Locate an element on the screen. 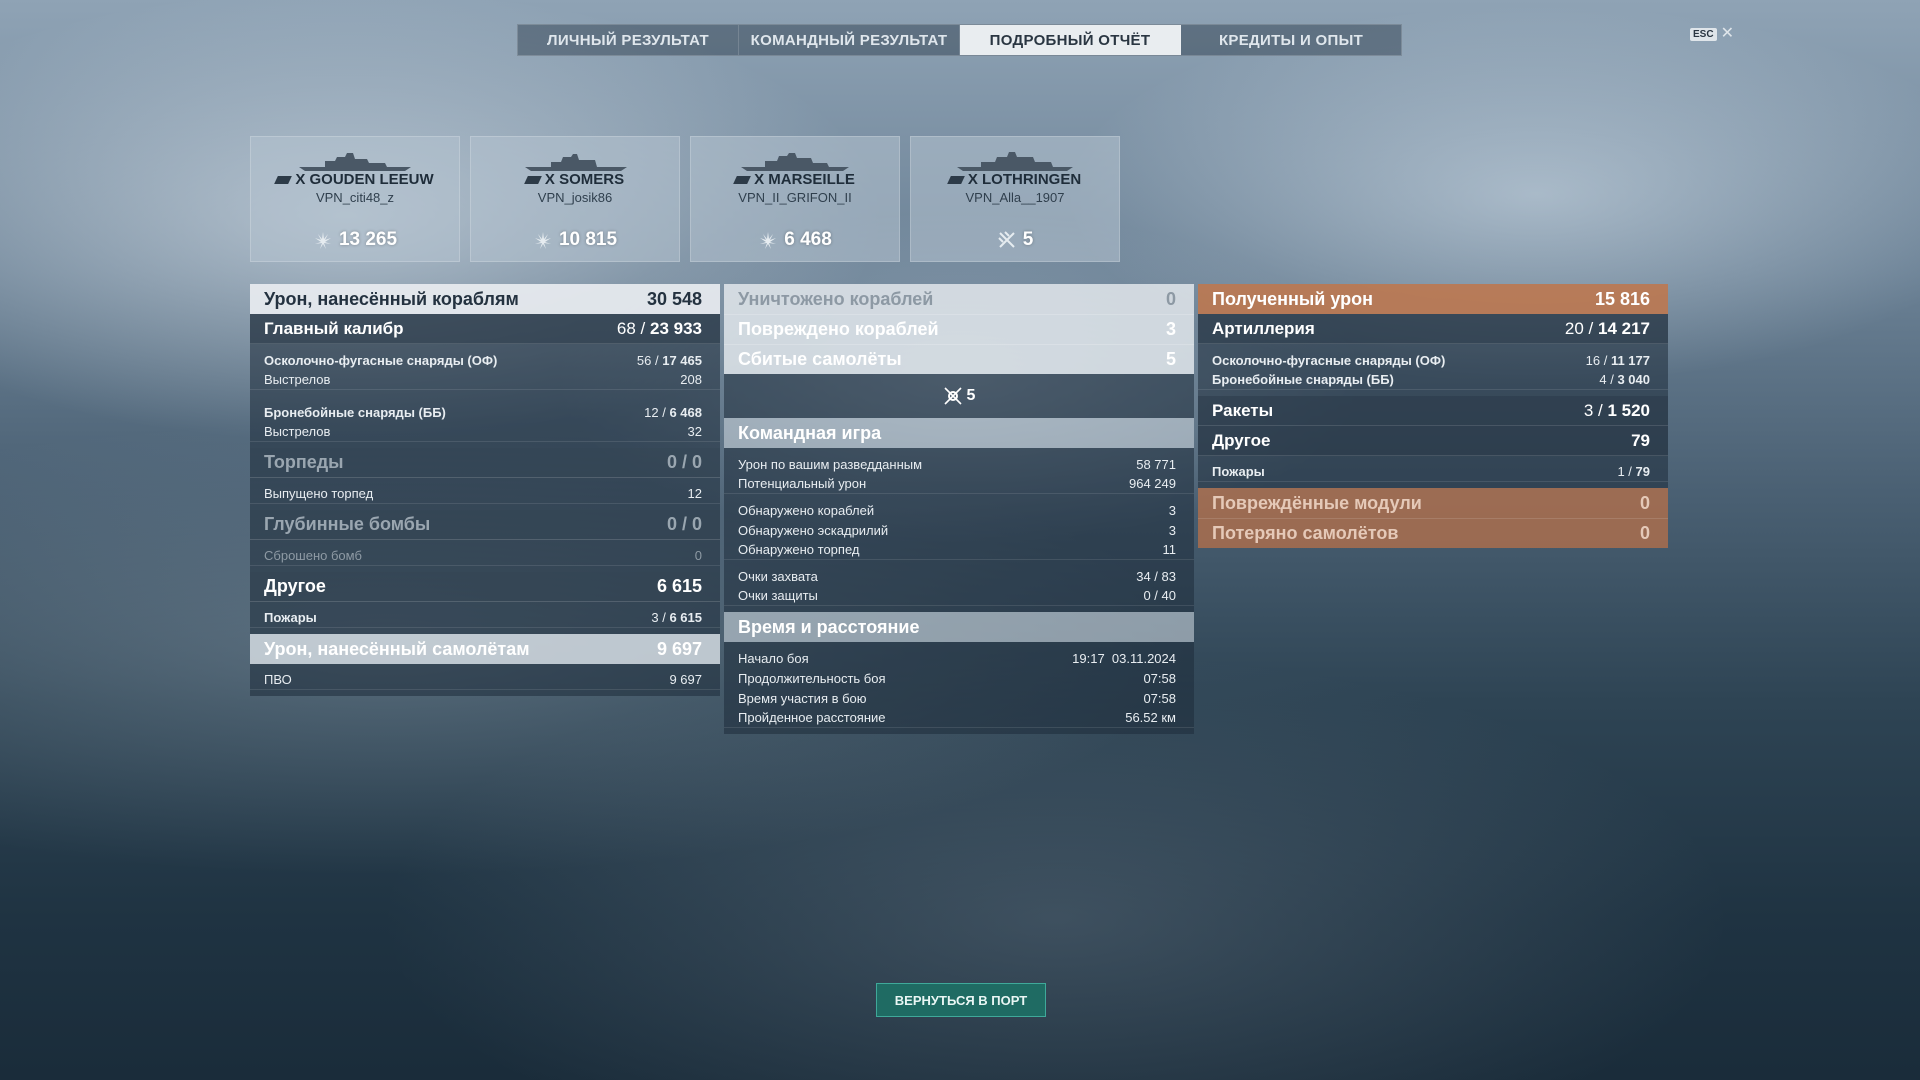 Image resolution: width=1920 pixels, height=1080 pixels. team-stat-row: Очки защиты 0 / 40 is located at coordinates (959, 596).